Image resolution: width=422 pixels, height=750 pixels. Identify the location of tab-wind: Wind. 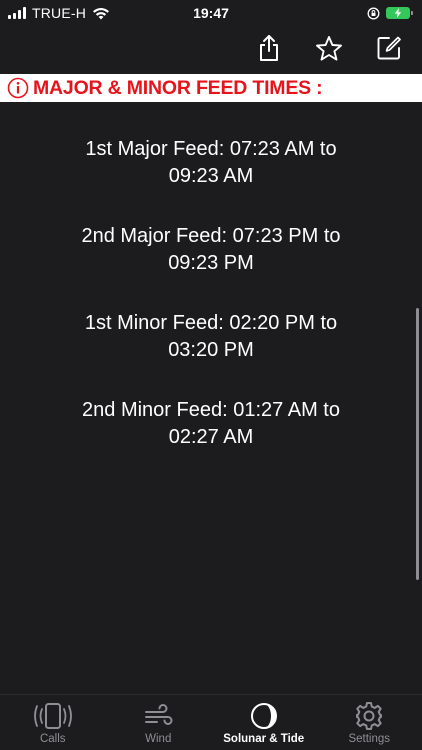
(158, 723).